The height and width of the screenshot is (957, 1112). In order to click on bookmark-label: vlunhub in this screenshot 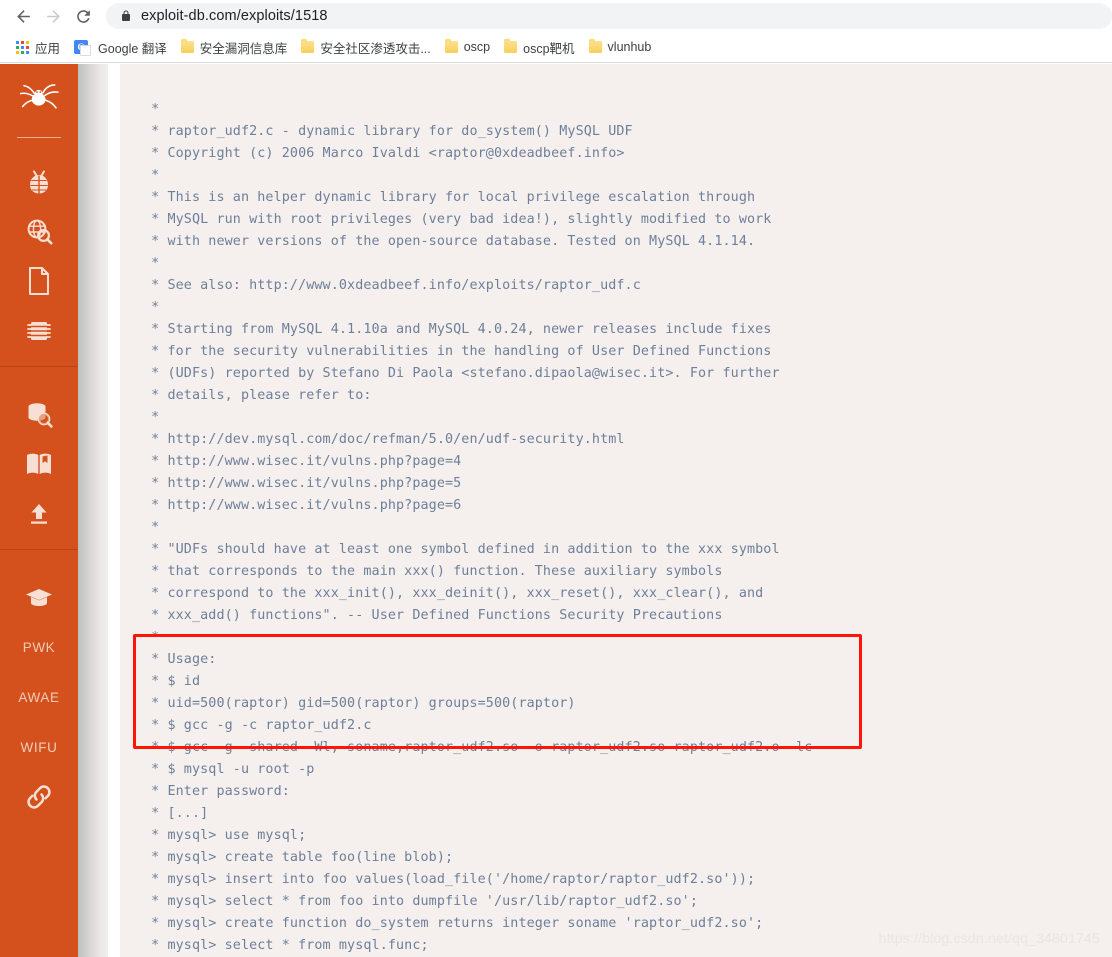, I will do `click(629, 47)`.